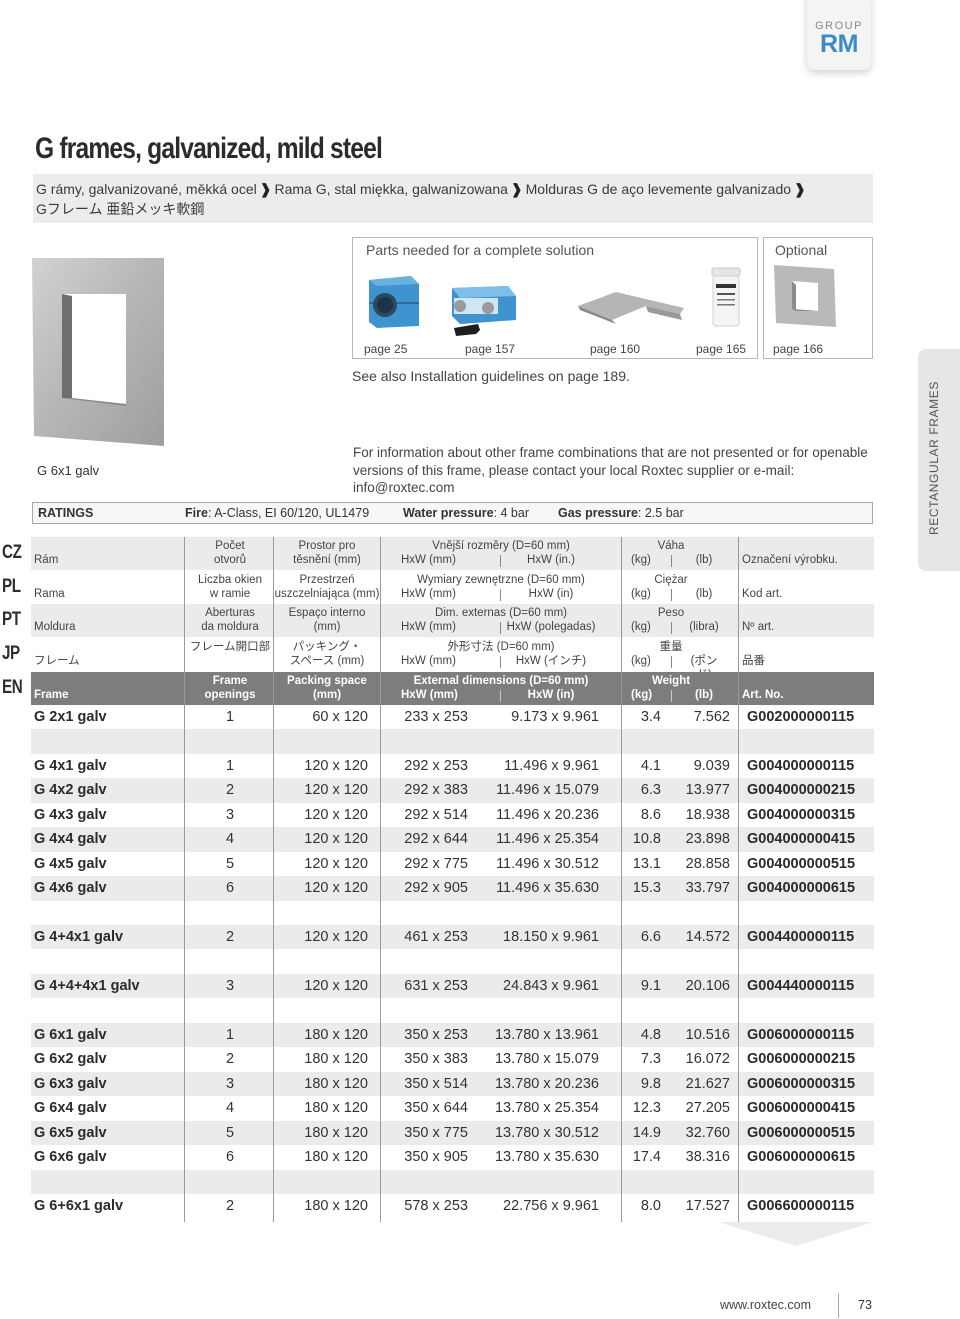  What do you see at coordinates (436, 1083) in the screenshot?
I see `external-dim-mm: 350 x 514` at bounding box center [436, 1083].